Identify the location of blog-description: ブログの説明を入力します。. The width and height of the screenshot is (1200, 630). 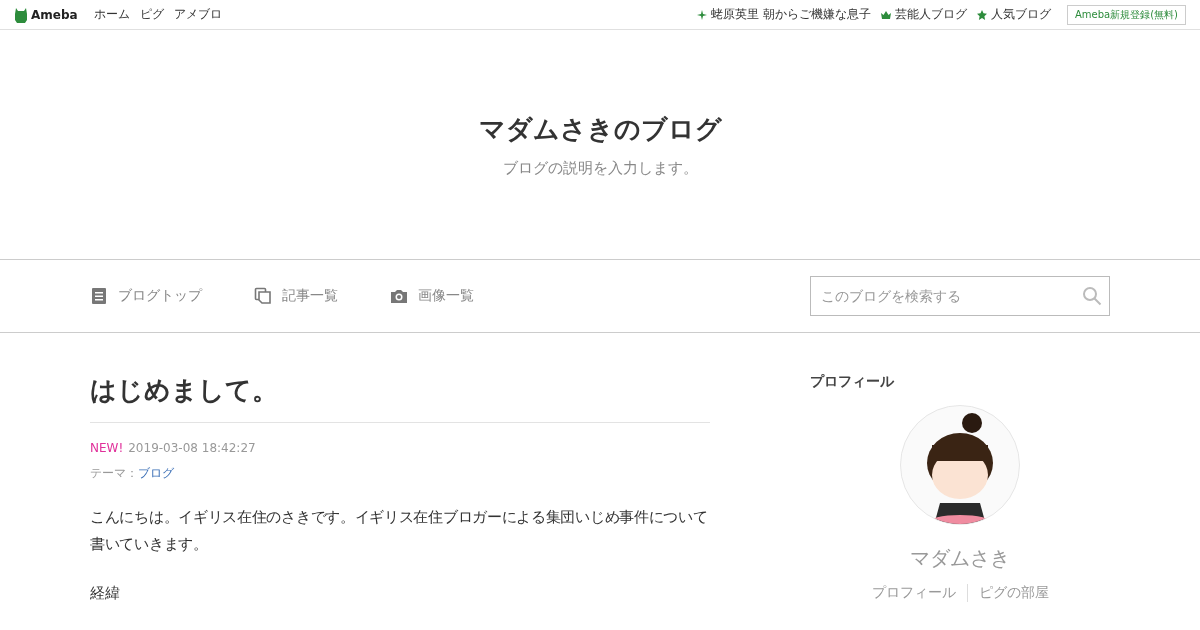
(600, 168).